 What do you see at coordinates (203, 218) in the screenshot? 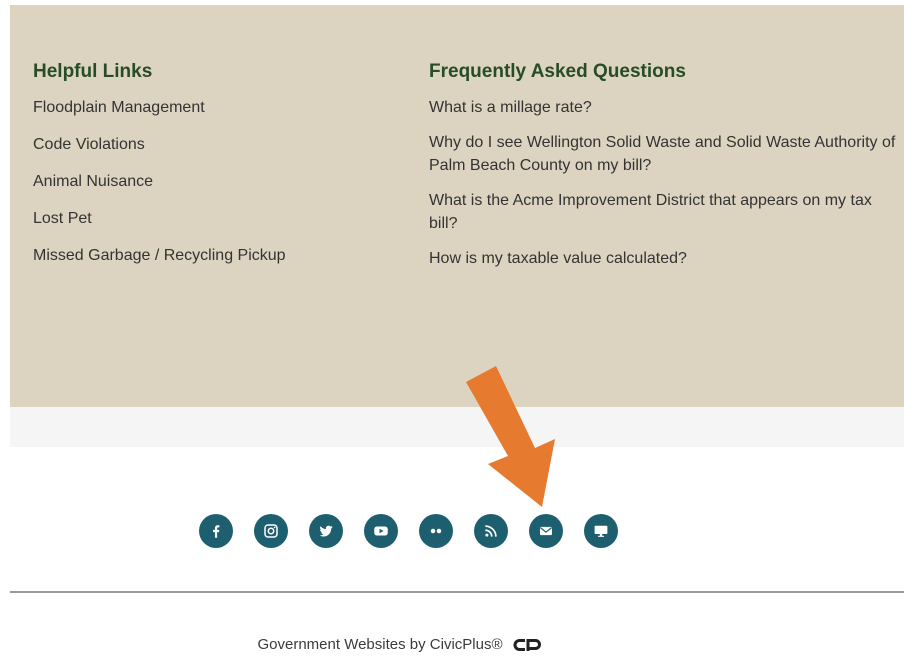
I see `helpful-link-lost-pet: Lost Pet` at bounding box center [203, 218].